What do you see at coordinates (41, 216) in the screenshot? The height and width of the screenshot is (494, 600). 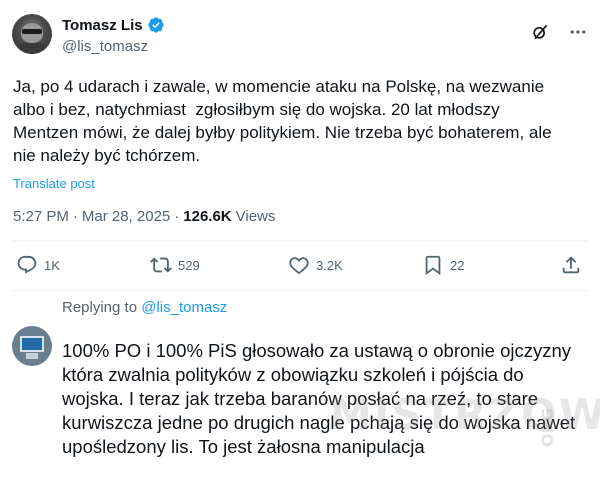 I see `tweet-time: 5:27 PM` at bounding box center [41, 216].